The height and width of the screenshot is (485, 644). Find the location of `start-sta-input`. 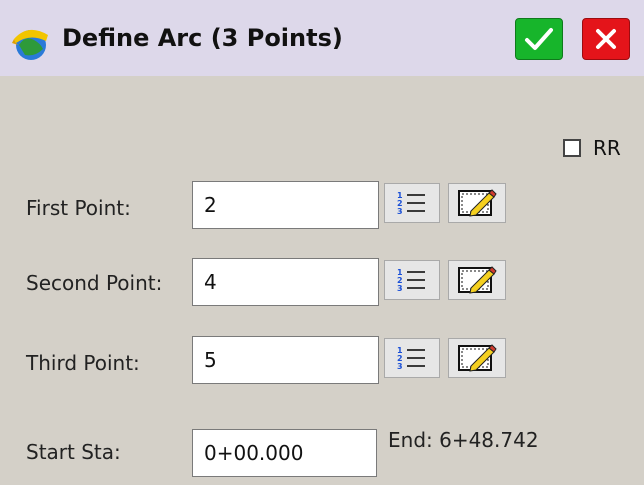

start-sta-input is located at coordinates (284, 453).